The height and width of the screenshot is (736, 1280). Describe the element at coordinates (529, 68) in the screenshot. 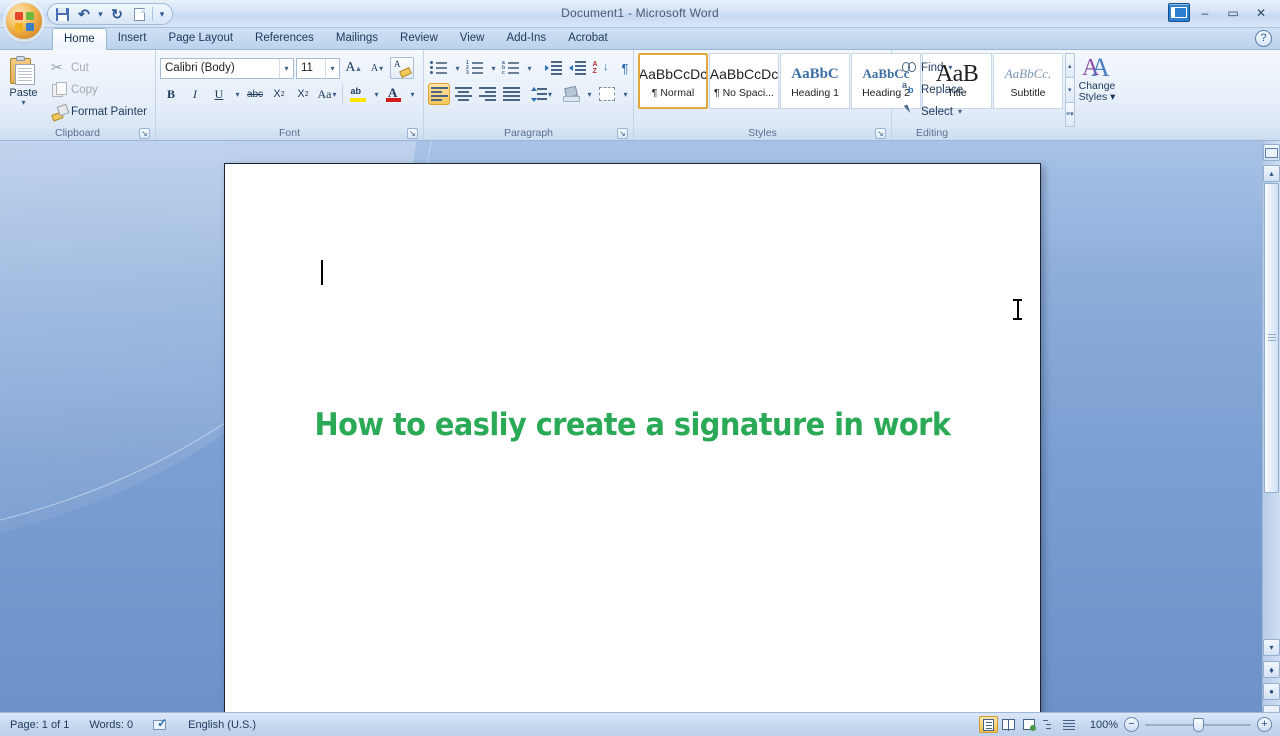

I see `multilevel-dropdown-icon: ▾` at that location.